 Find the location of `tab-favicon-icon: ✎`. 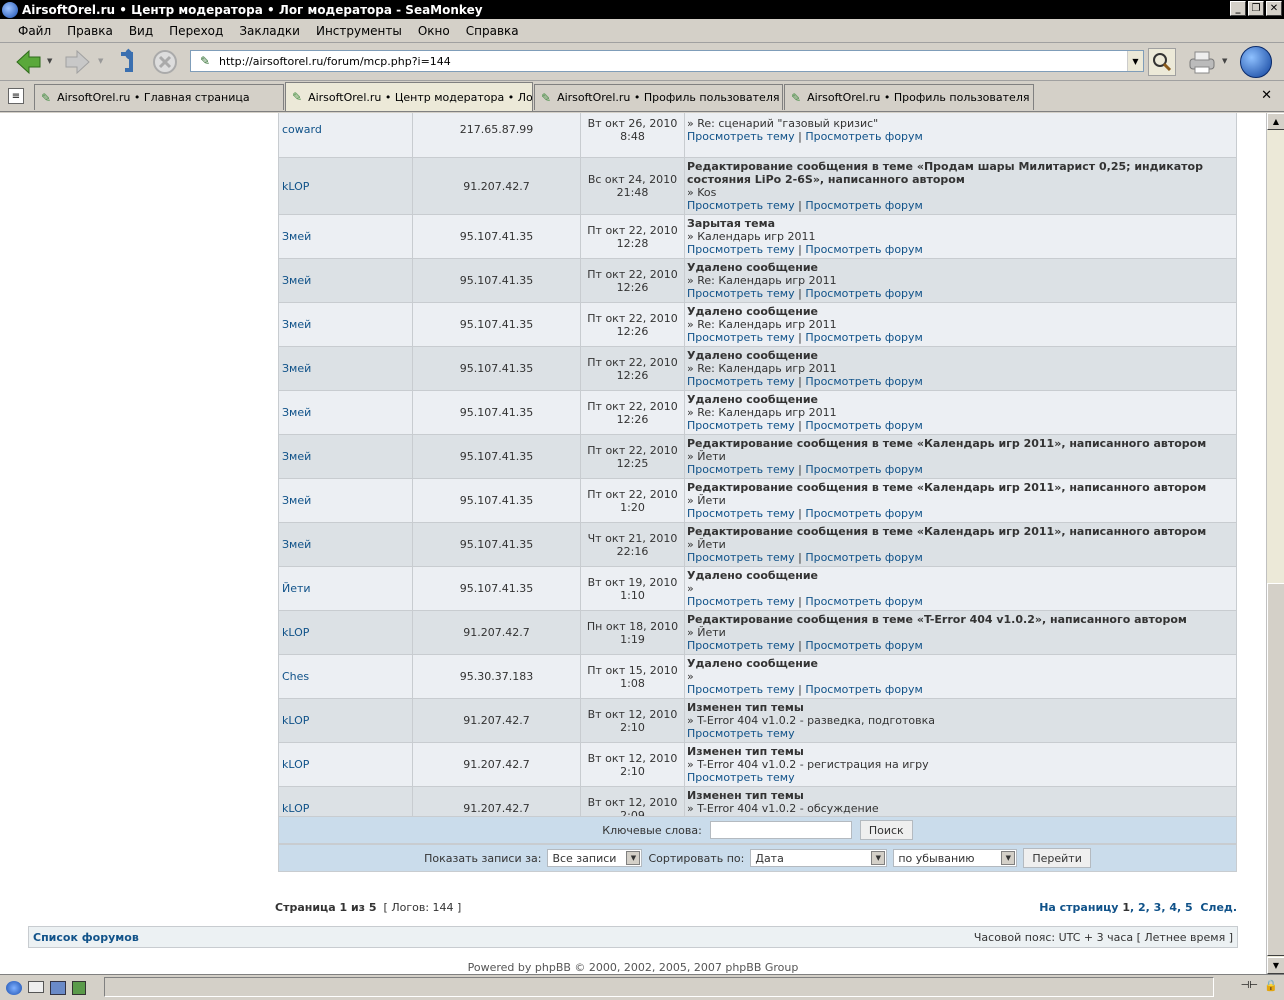

tab-favicon-icon: ✎ is located at coordinates (46, 97).